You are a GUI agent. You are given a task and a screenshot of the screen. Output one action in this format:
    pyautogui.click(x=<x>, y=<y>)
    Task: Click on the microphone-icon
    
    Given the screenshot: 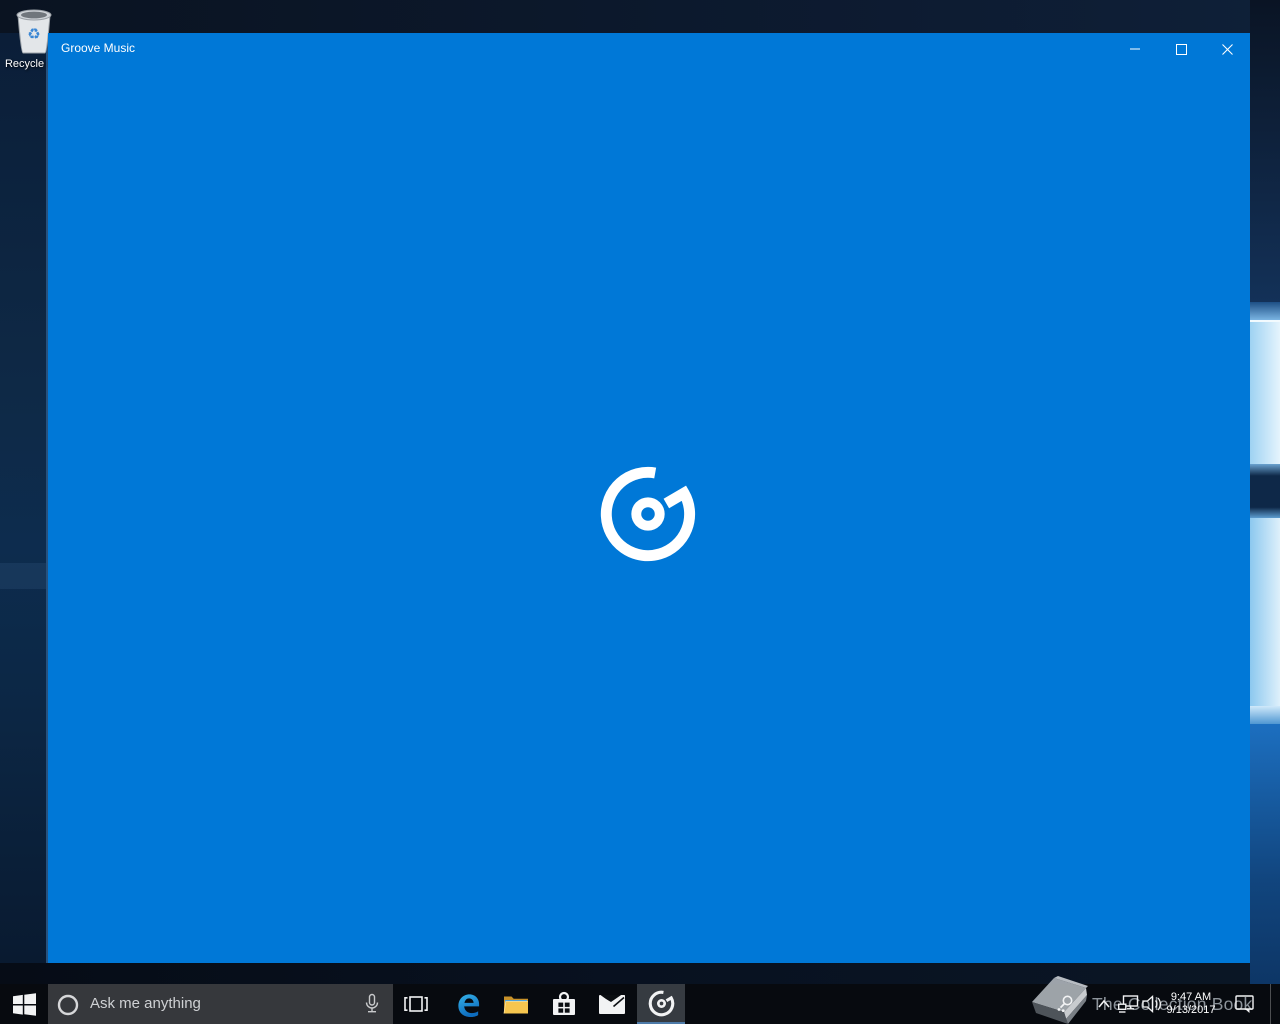 What is the action you would take?
    pyautogui.click(x=372, y=1004)
    